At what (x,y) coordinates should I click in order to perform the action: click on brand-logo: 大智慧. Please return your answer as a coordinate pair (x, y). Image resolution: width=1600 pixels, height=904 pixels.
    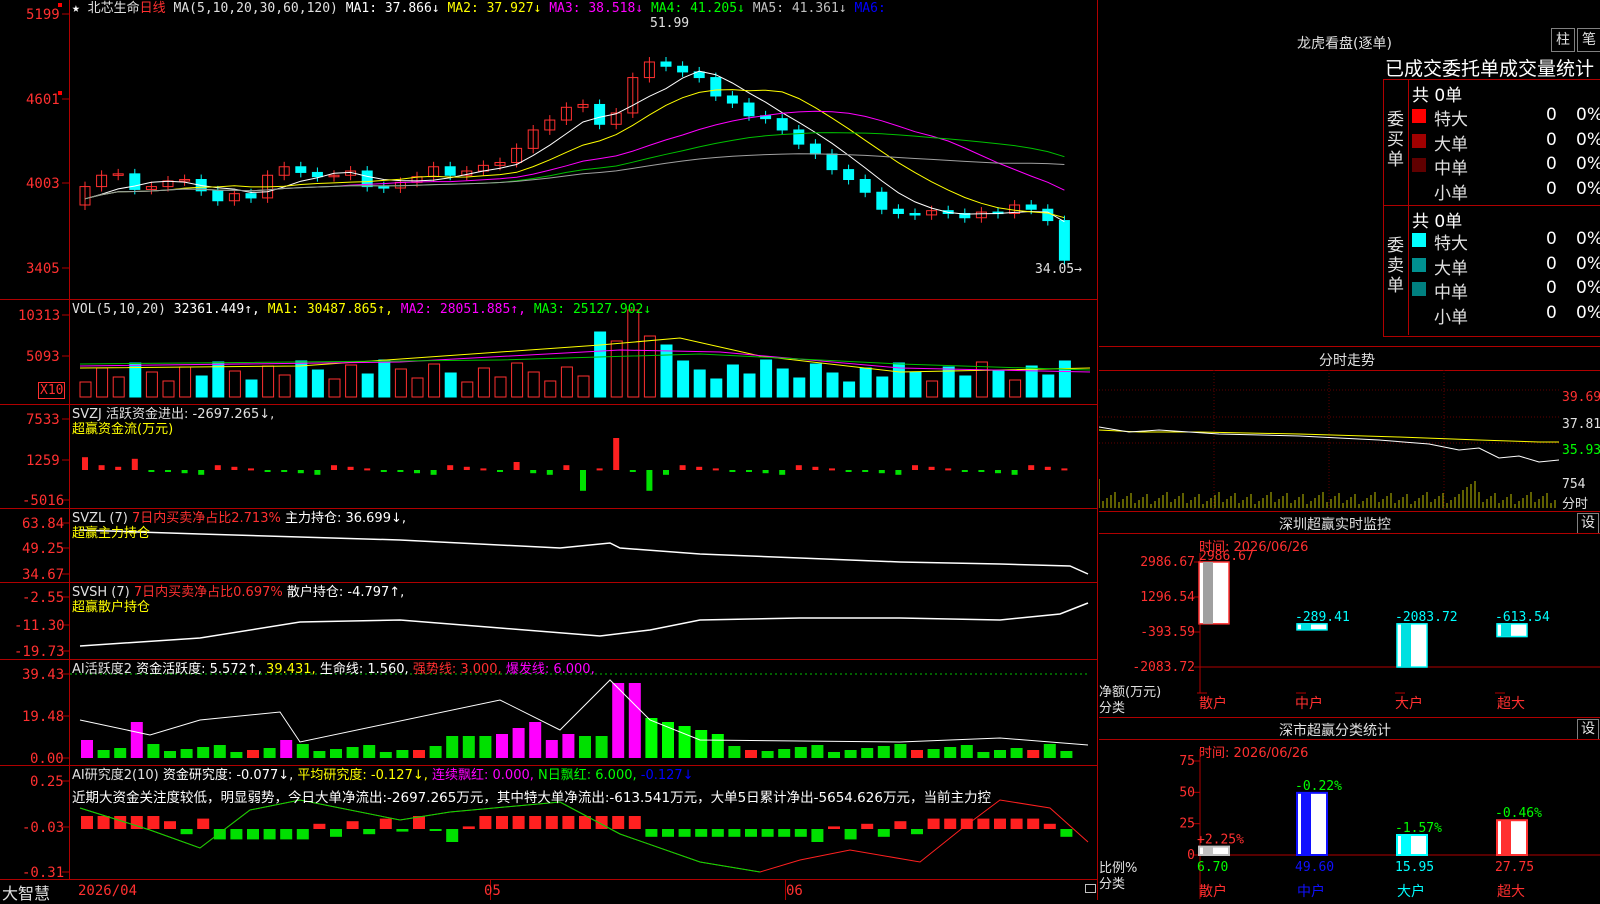
    Looking at the image, I should click on (26, 892).